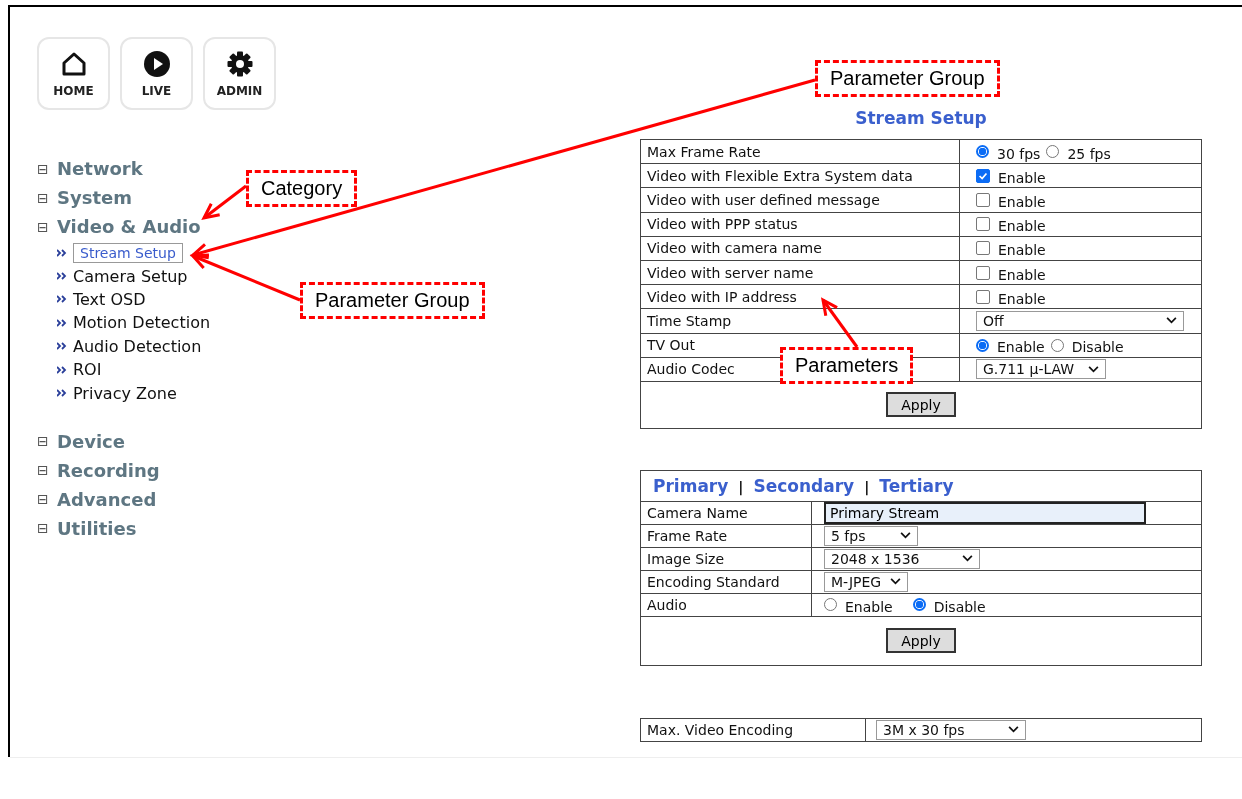  Describe the element at coordinates (722, 296) in the screenshot. I see `parameter-label: Video with IP address` at that location.